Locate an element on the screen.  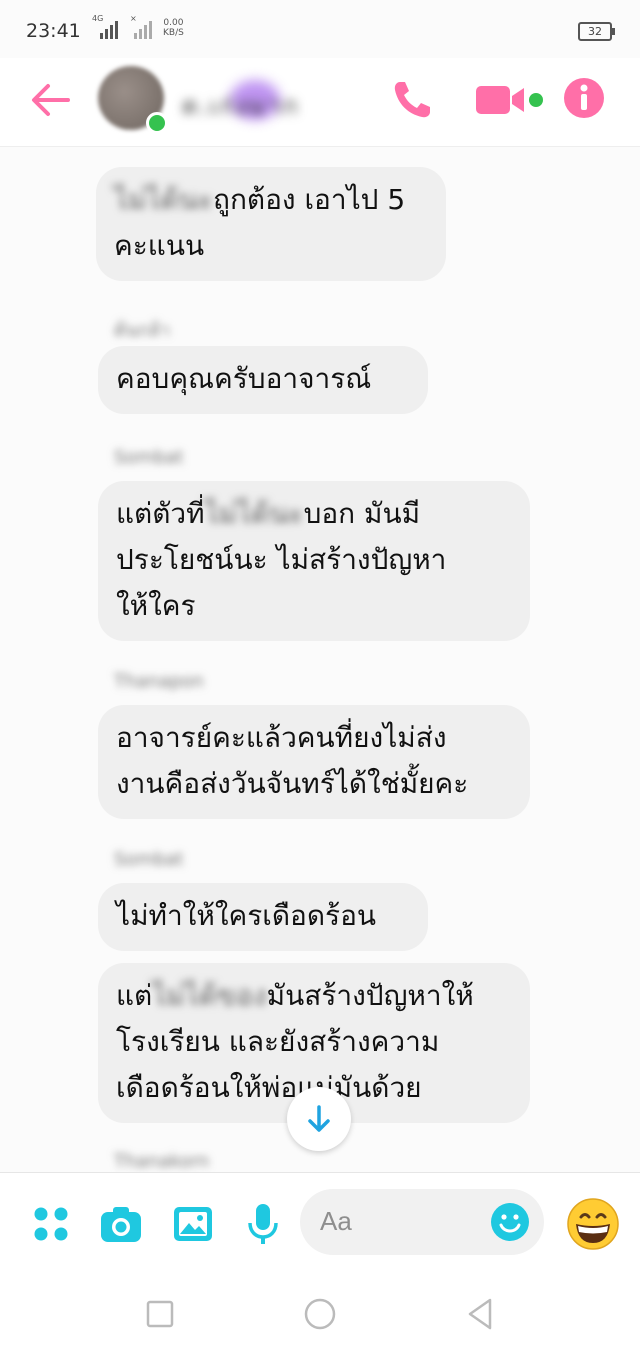
online-status-dot is located at coordinates (157, 123).